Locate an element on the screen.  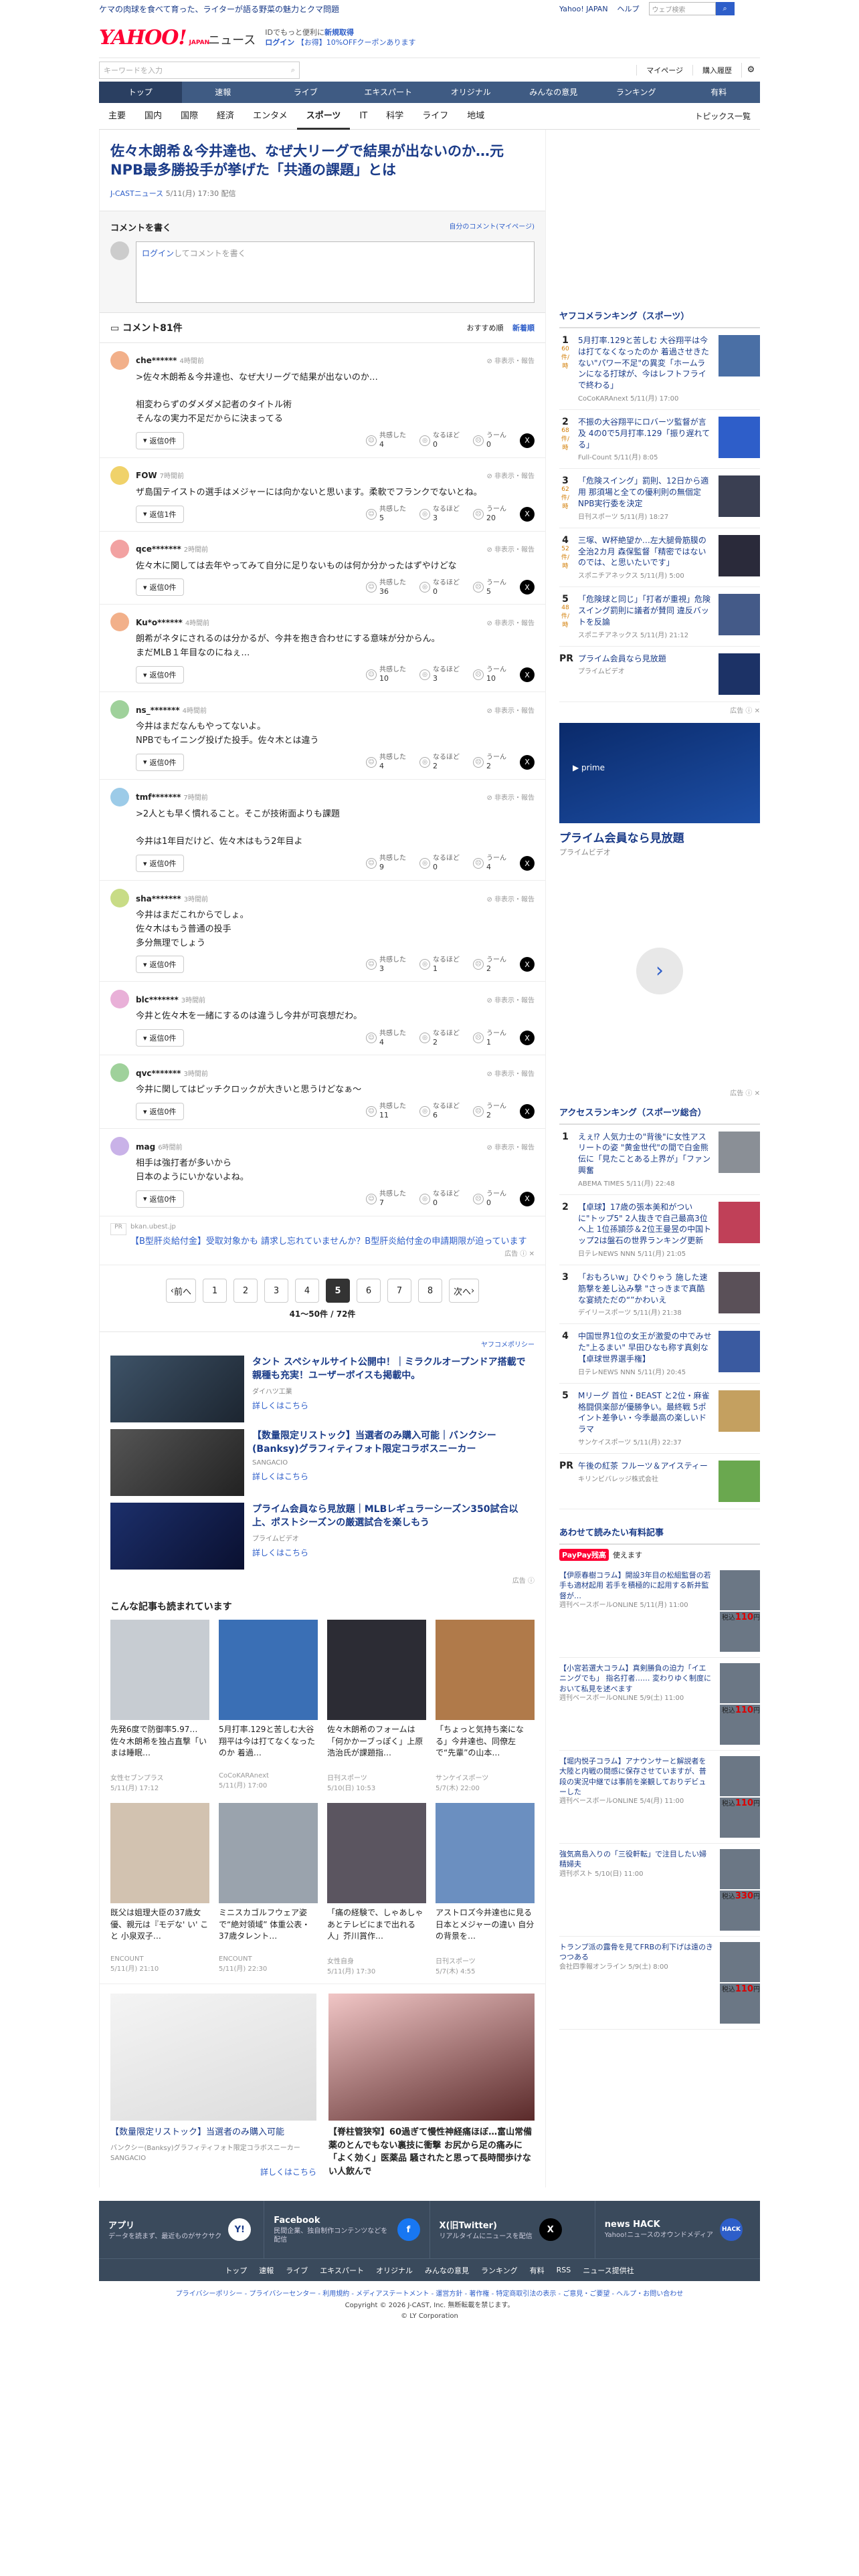
purchase-history-link: 購入履歴 is located at coordinates (716, 70).